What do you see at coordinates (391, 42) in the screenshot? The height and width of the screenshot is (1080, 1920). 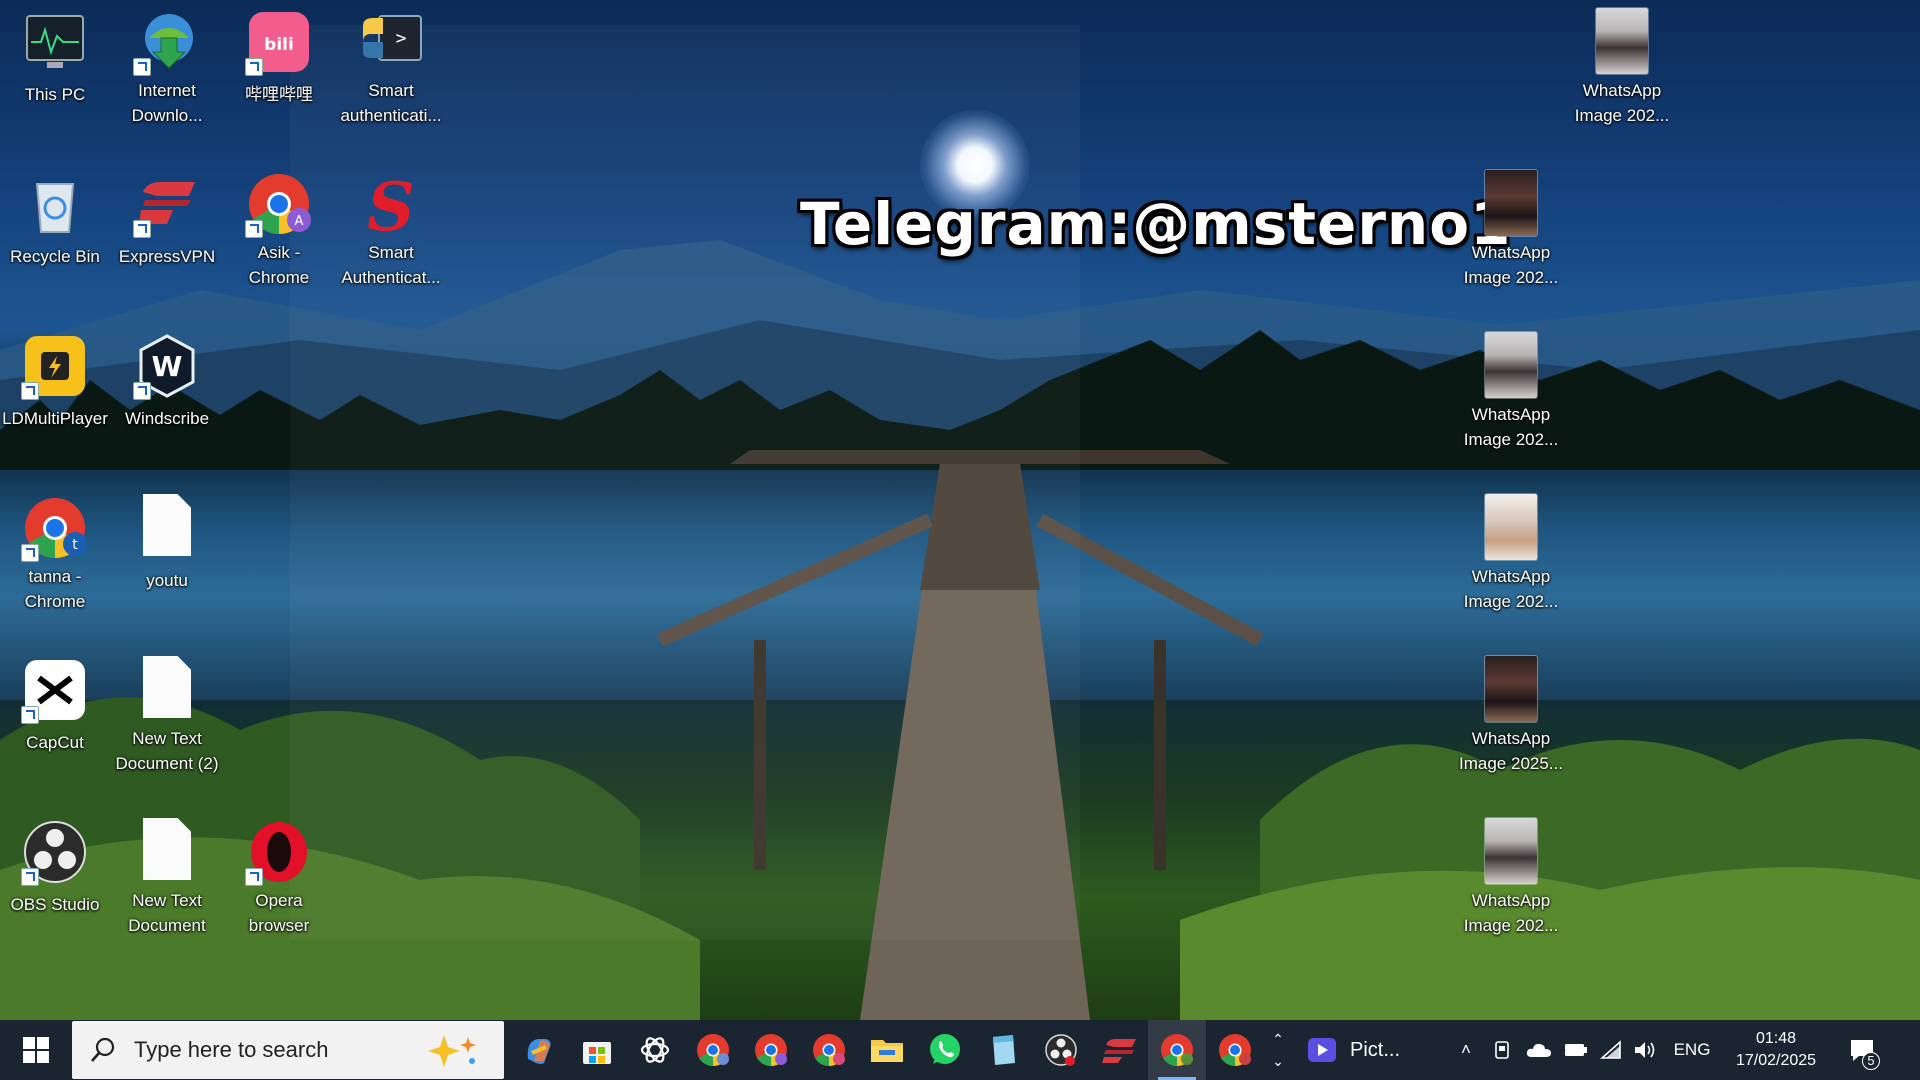 I see `python-script-icon: >` at bounding box center [391, 42].